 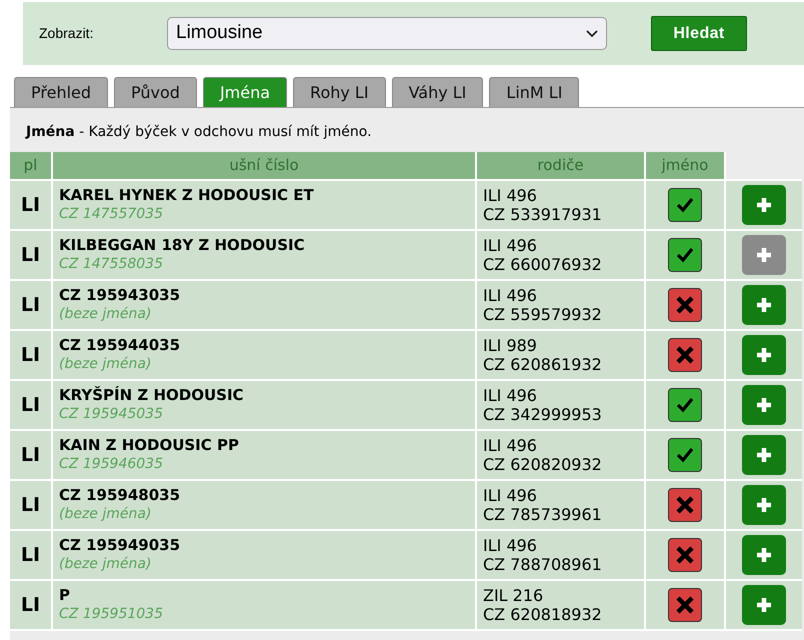 What do you see at coordinates (155, 92) in the screenshot?
I see `tab: Původ` at bounding box center [155, 92].